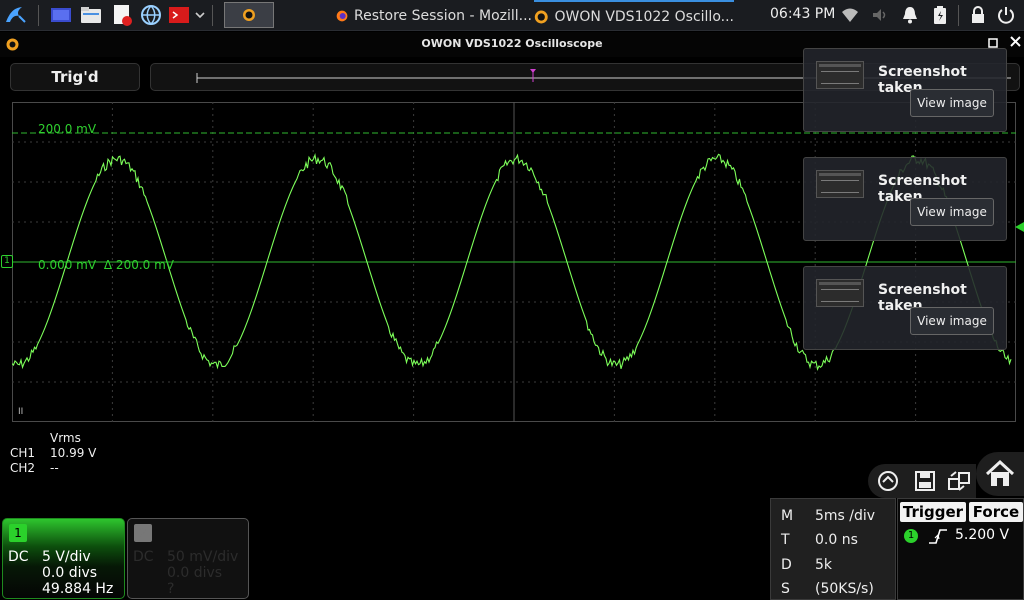  What do you see at coordinates (940, 15) in the screenshot?
I see `battery-icon` at bounding box center [940, 15].